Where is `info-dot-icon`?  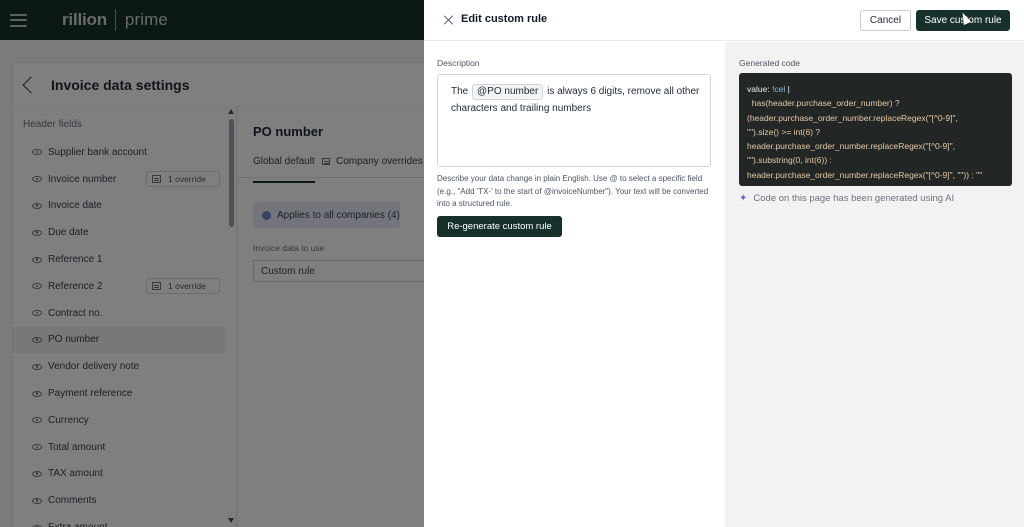 info-dot-icon is located at coordinates (266, 215).